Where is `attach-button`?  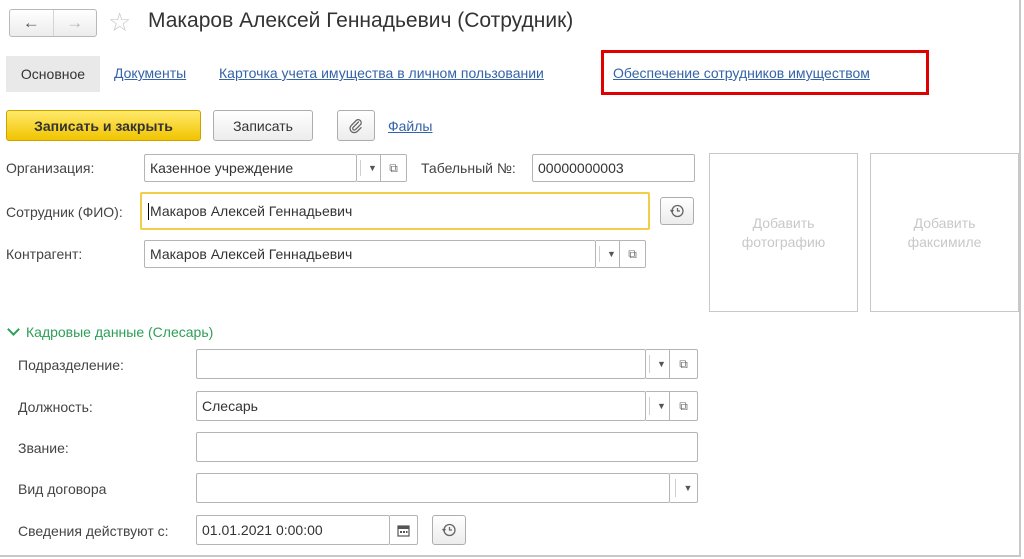 attach-button is located at coordinates (356, 125).